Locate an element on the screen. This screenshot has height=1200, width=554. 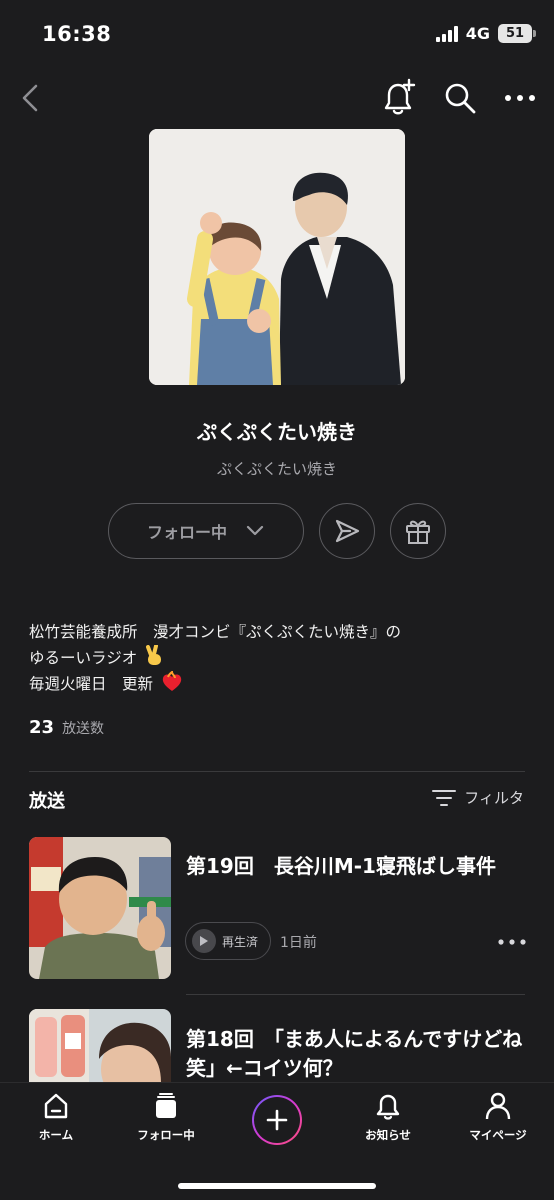
signal-icon is located at coordinates (446, 33).